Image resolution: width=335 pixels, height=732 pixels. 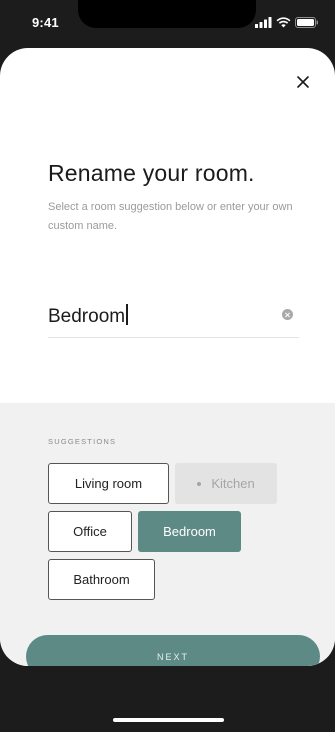 I want to click on clear-input-button, so click(x=287, y=314).